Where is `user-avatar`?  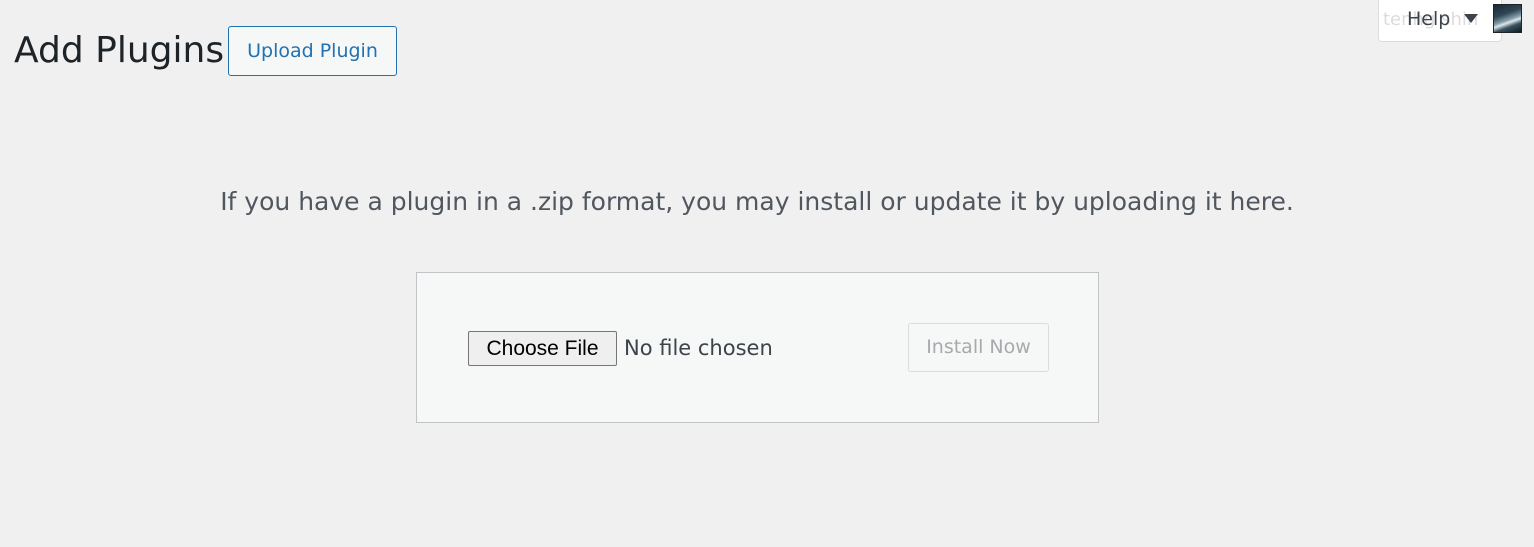
user-avatar is located at coordinates (1507, 18).